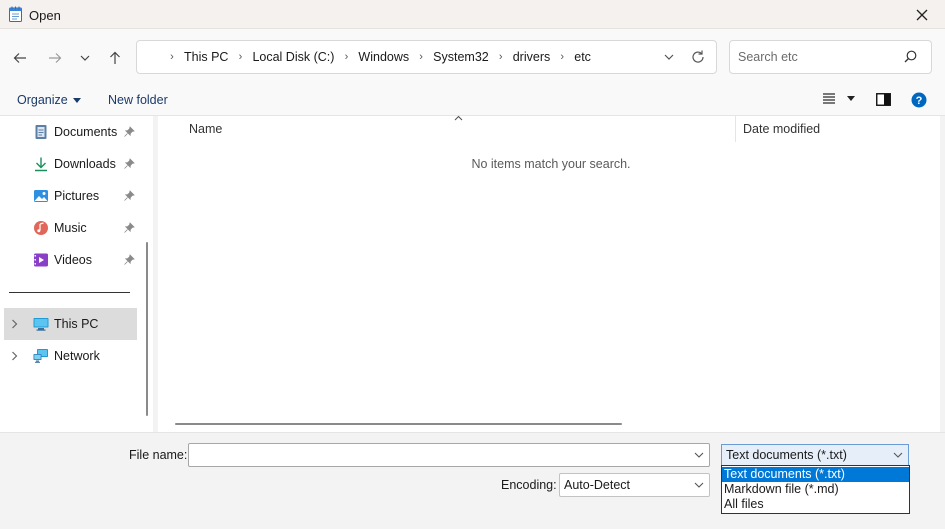 The image size is (945, 529). What do you see at coordinates (73, 260) in the screenshot?
I see `sidebar-item-label: Videos` at bounding box center [73, 260].